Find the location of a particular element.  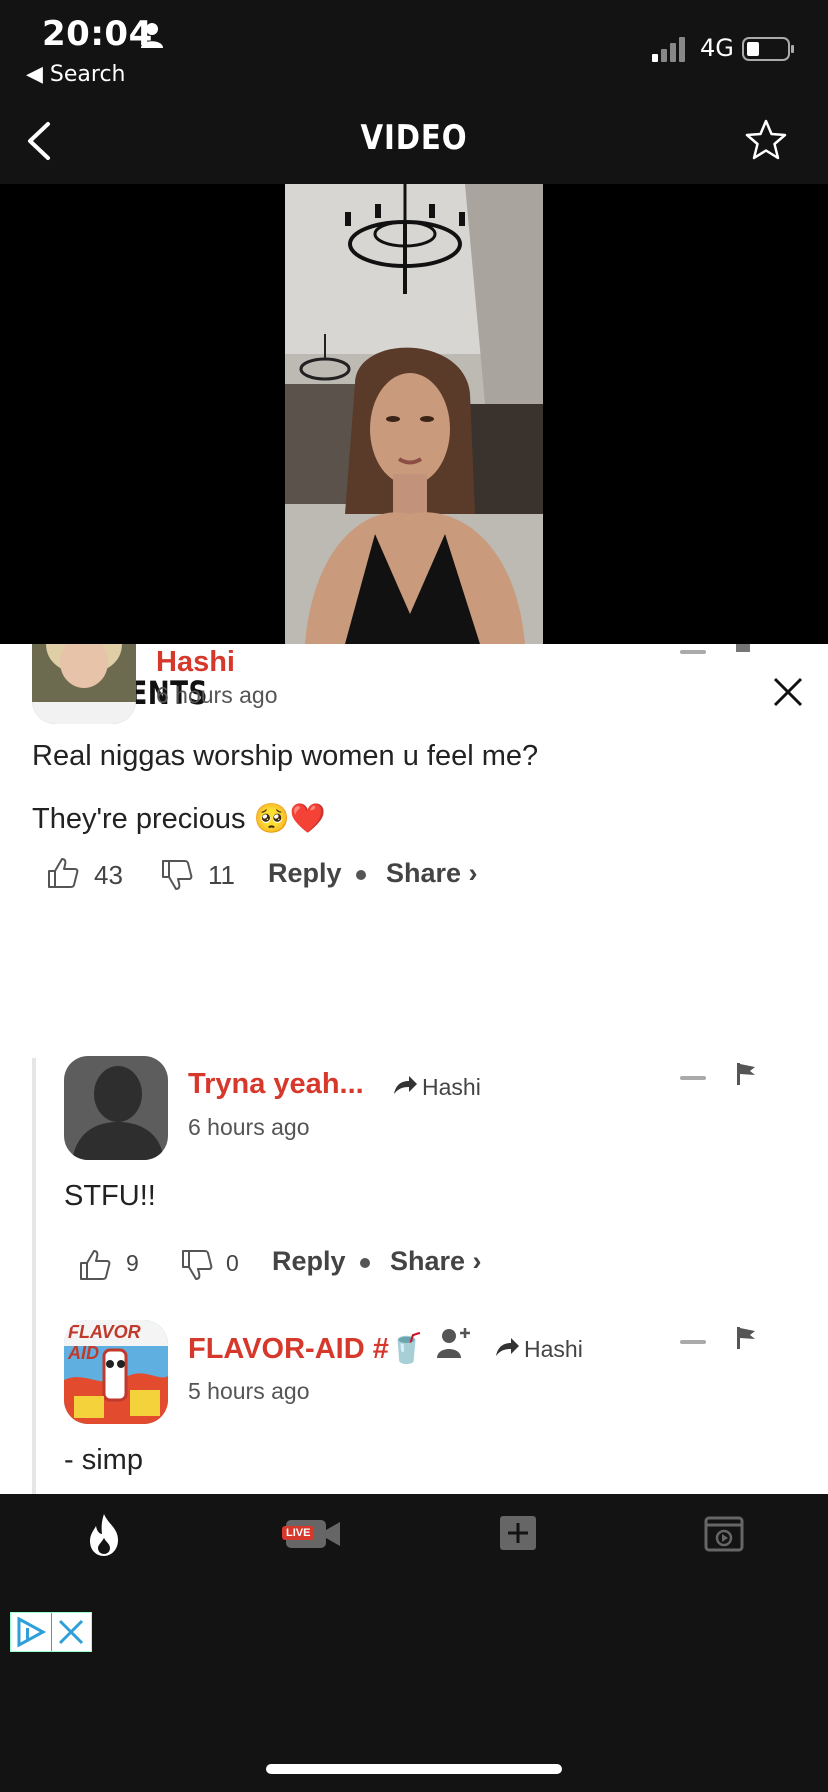

ad-choices-badge is located at coordinates (51, 1632).